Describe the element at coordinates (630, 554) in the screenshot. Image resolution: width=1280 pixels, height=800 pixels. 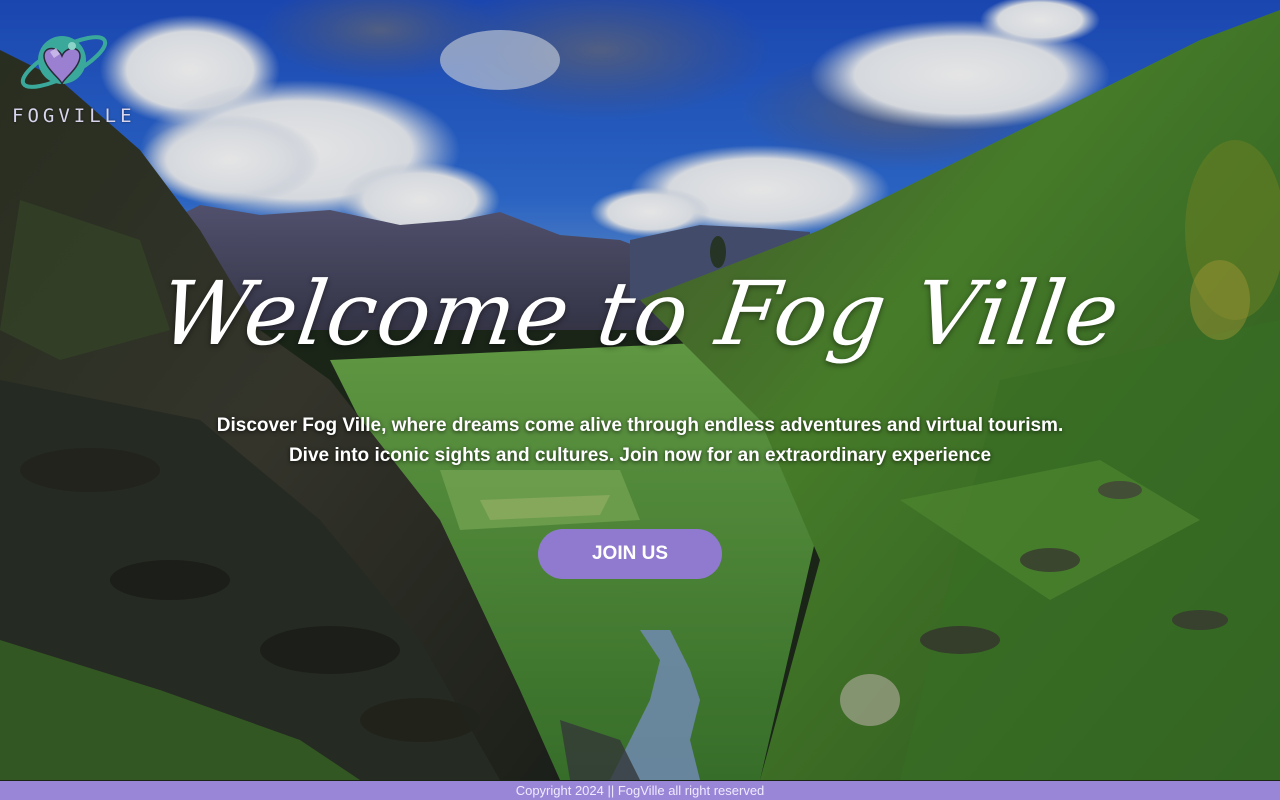
I see `join-us-button: JOIN US` at that location.